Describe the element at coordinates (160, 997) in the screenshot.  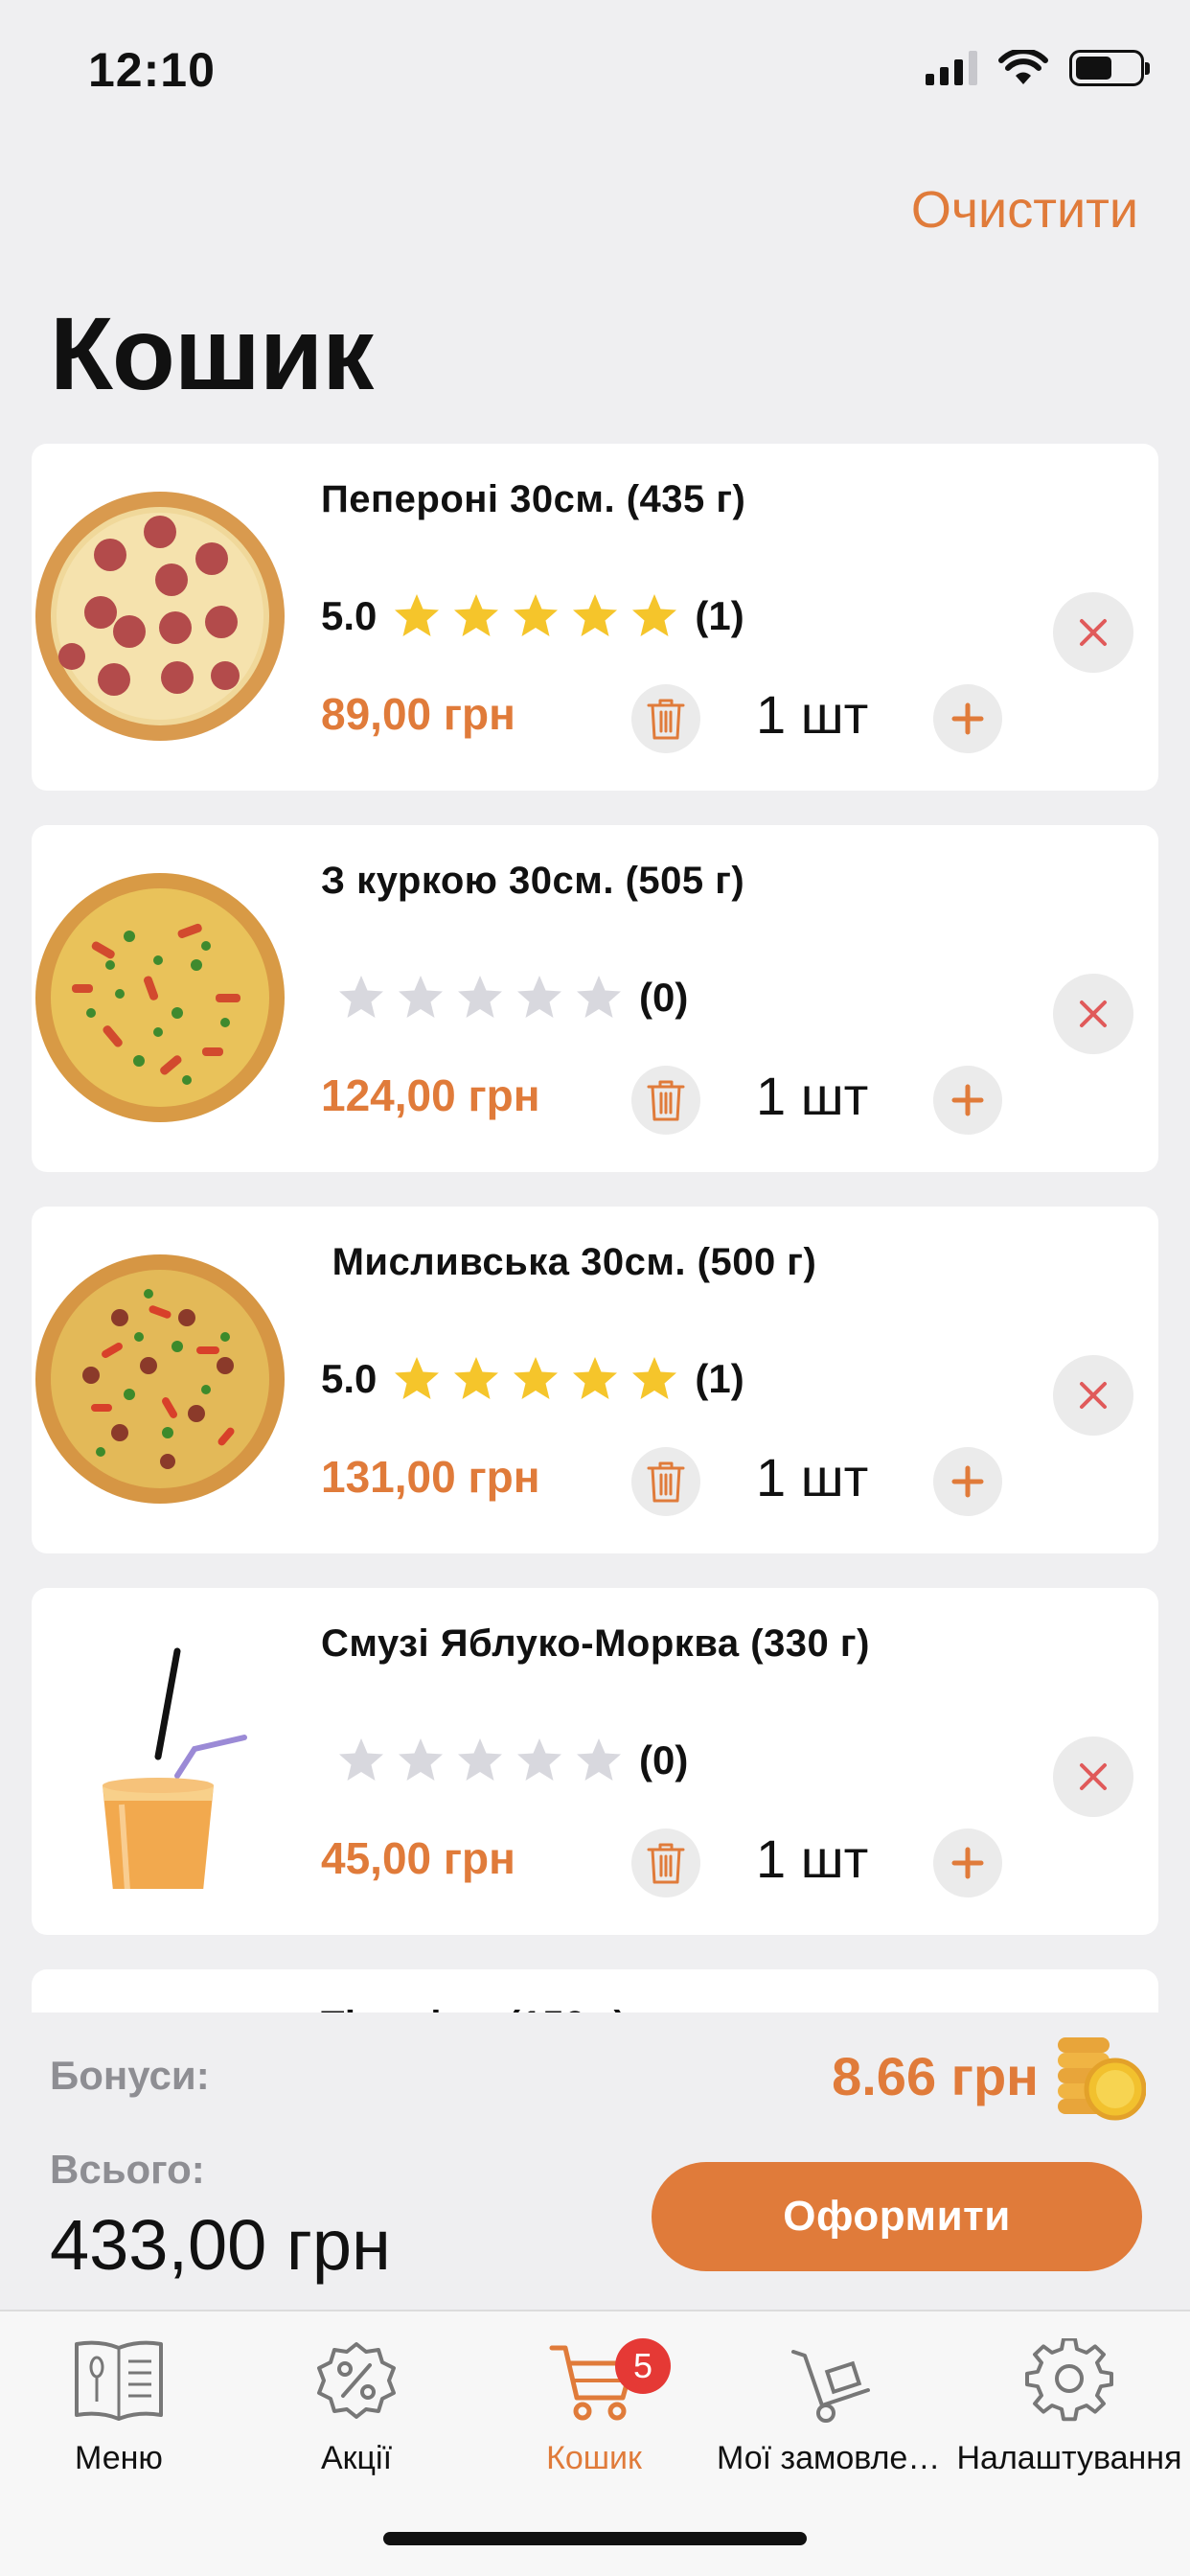
I see `chicken-pizza-image` at that location.